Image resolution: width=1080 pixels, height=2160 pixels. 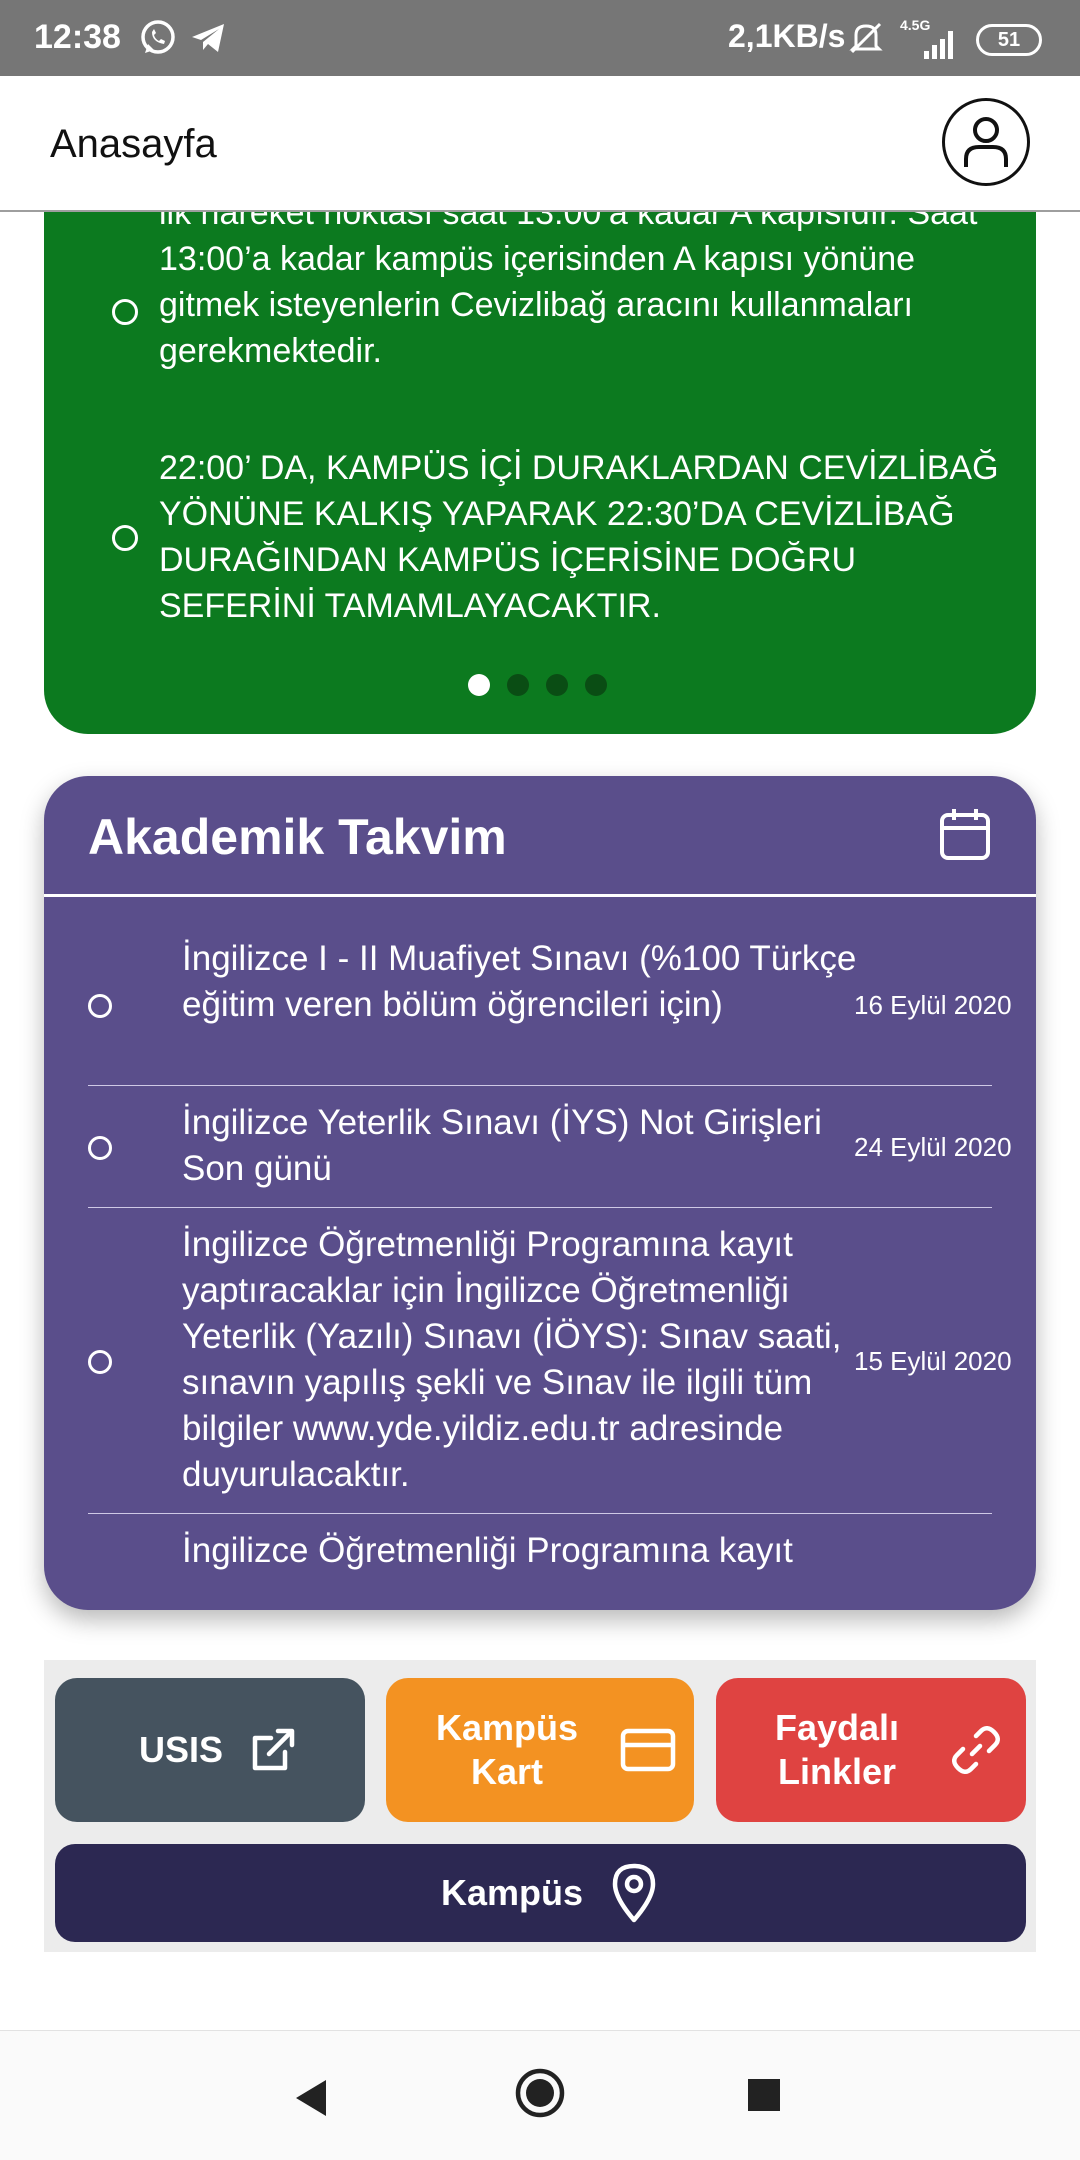 What do you see at coordinates (507, 1771) in the screenshot?
I see `kampus-kart-label-line2: Kart` at bounding box center [507, 1771].